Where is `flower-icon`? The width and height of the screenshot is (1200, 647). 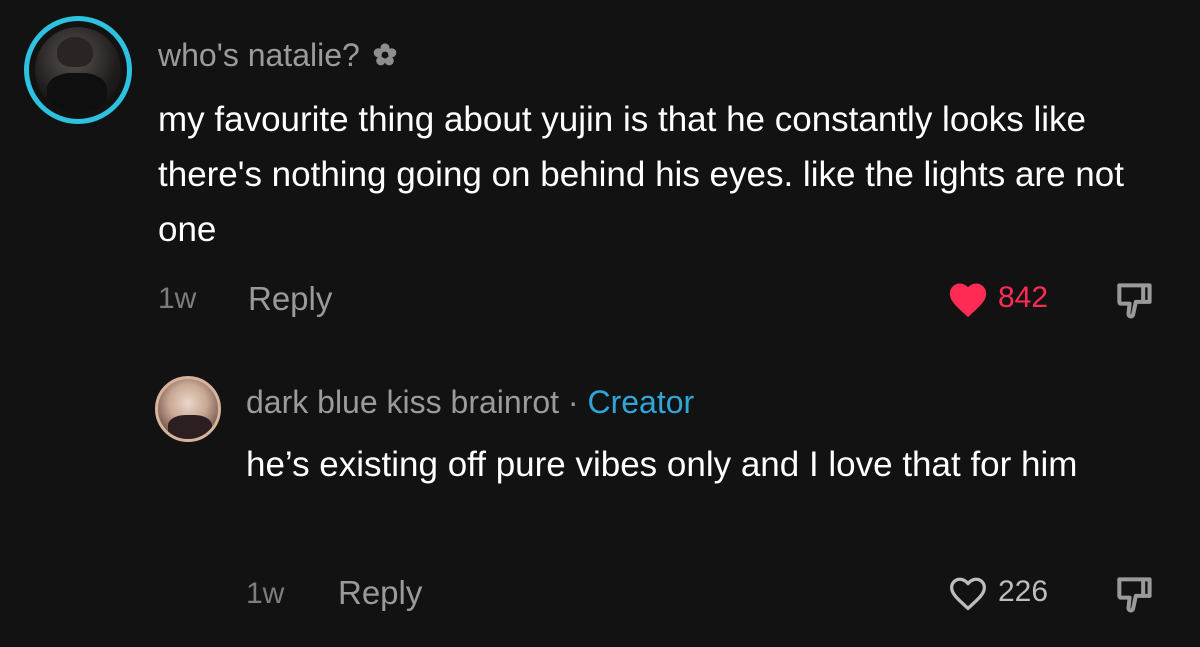 flower-icon is located at coordinates (385, 54).